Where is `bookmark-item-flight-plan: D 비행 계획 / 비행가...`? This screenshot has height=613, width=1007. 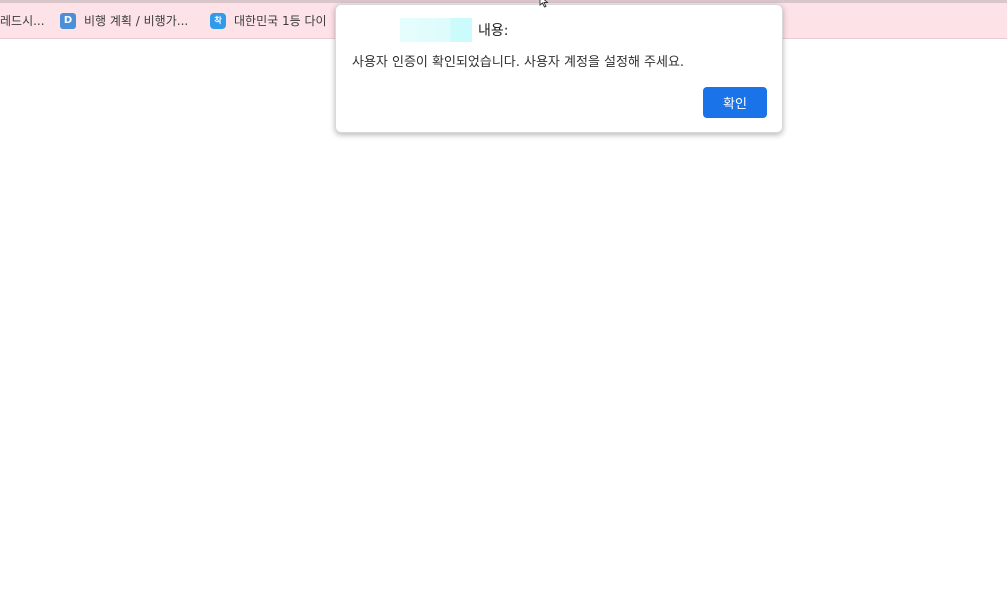 bookmark-item-flight-plan: D 비행 계획 / 비행가... is located at coordinates (124, 20).